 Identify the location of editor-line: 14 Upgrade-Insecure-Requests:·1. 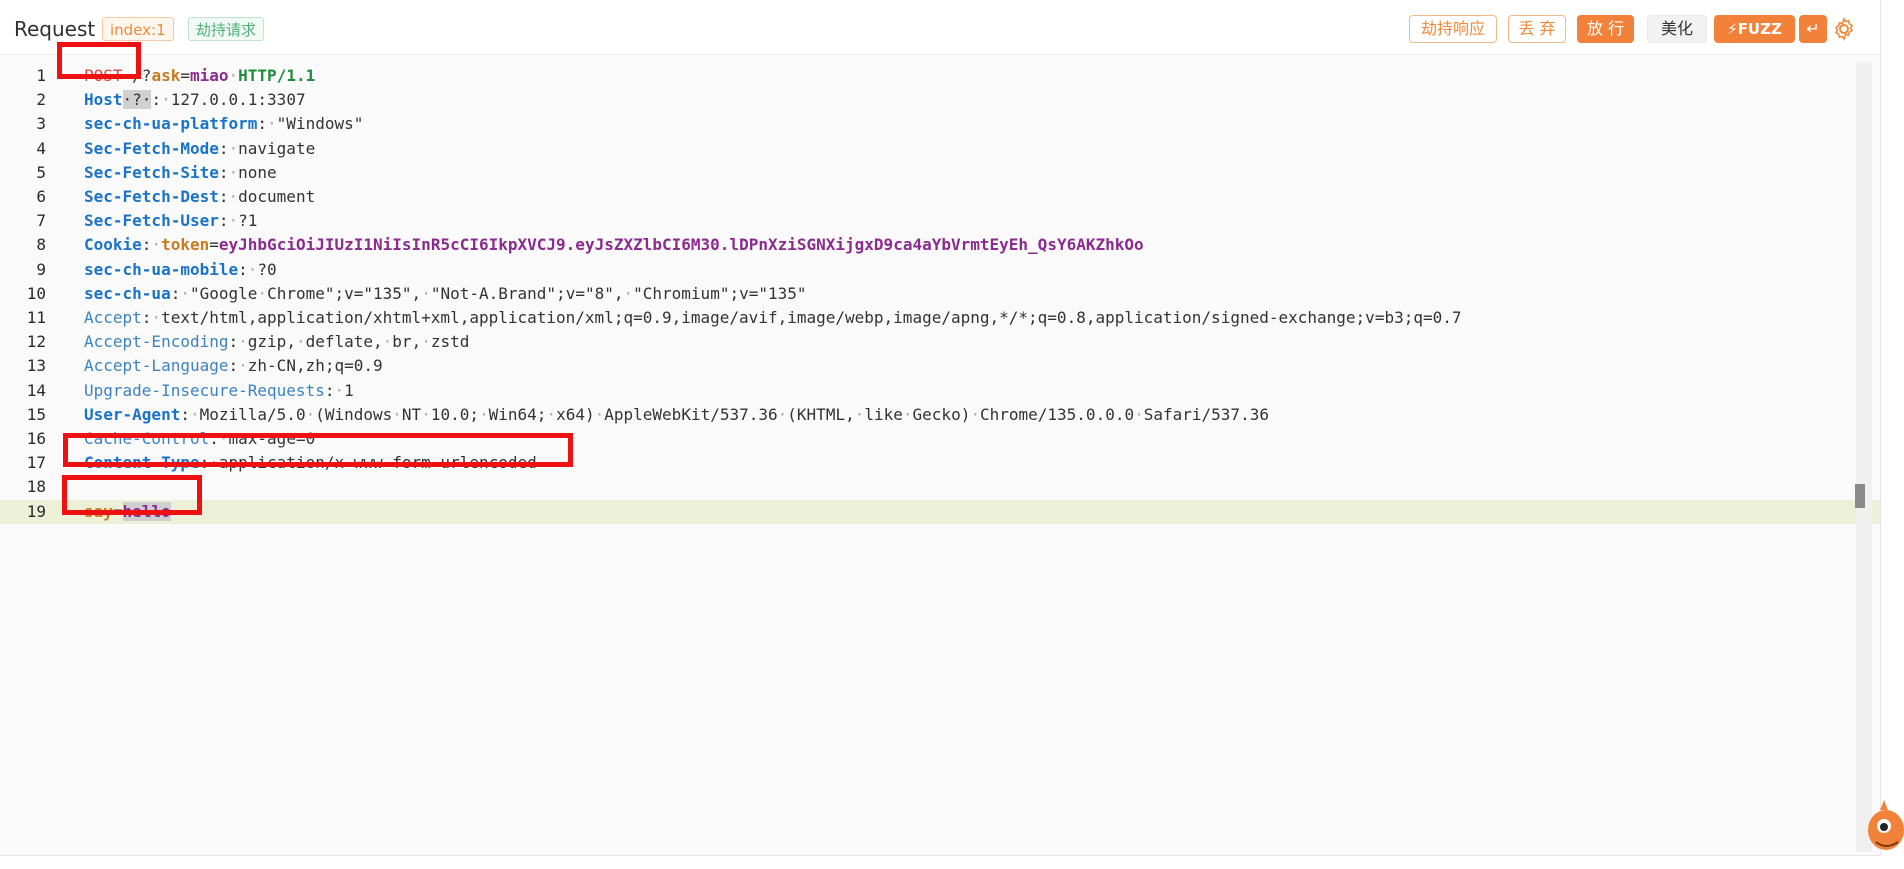
(940, 391).